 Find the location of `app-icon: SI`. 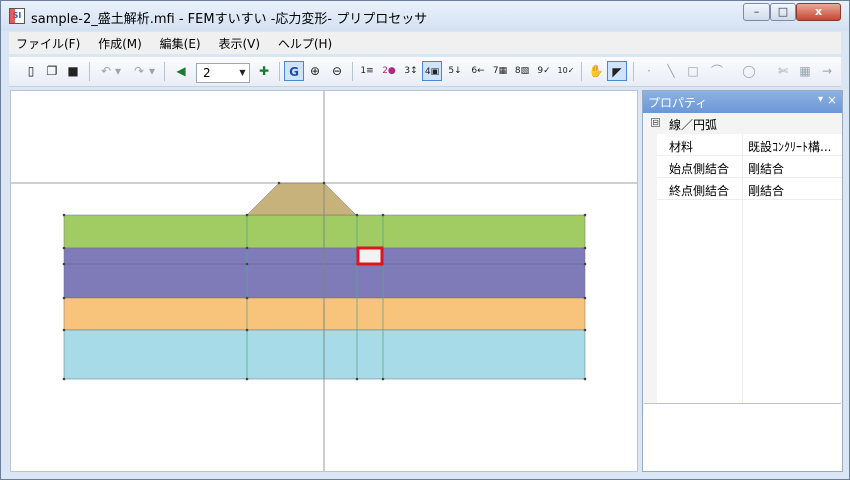

app-icon: SI is located at coordinates (17, 16).